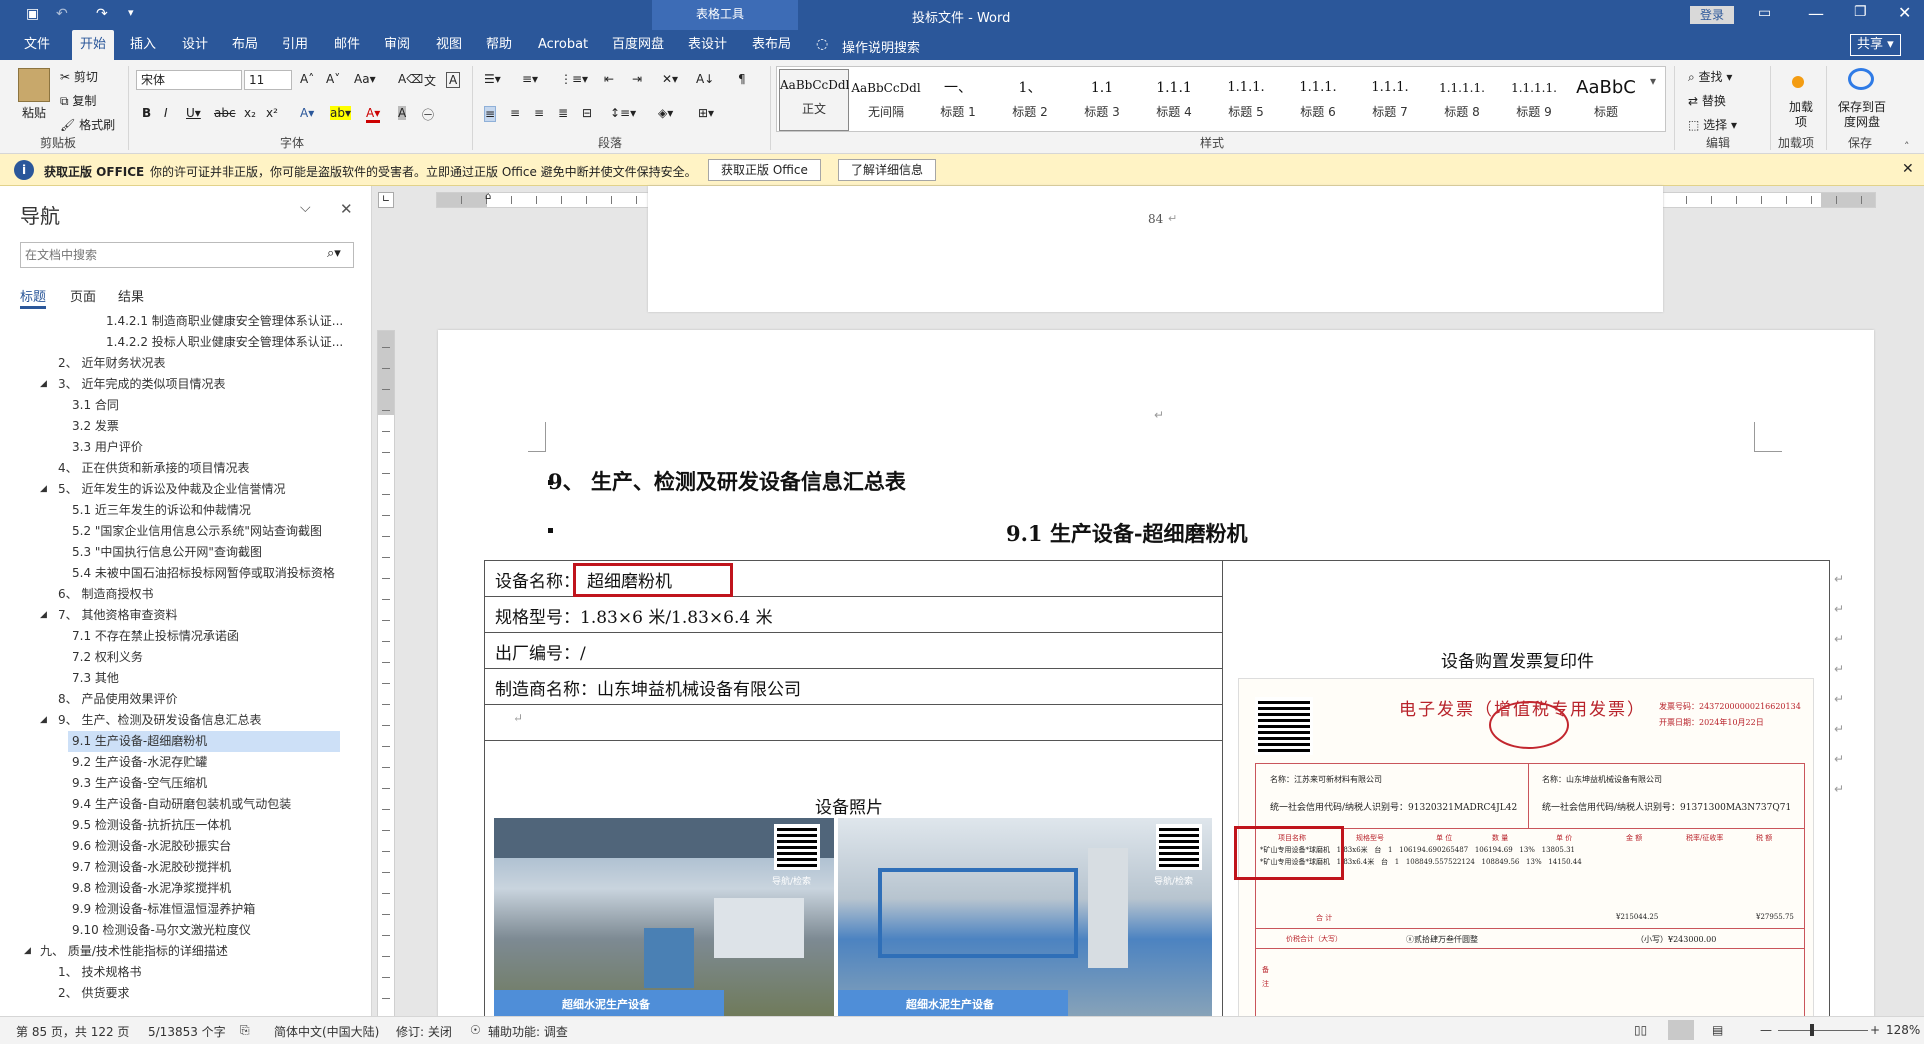 The width and height of the screenshot is (1924, 1044). Describe the element at coordinates (326, 1031) in the screenshot. I see `language: 简体中文(中国大陆)` at that location.